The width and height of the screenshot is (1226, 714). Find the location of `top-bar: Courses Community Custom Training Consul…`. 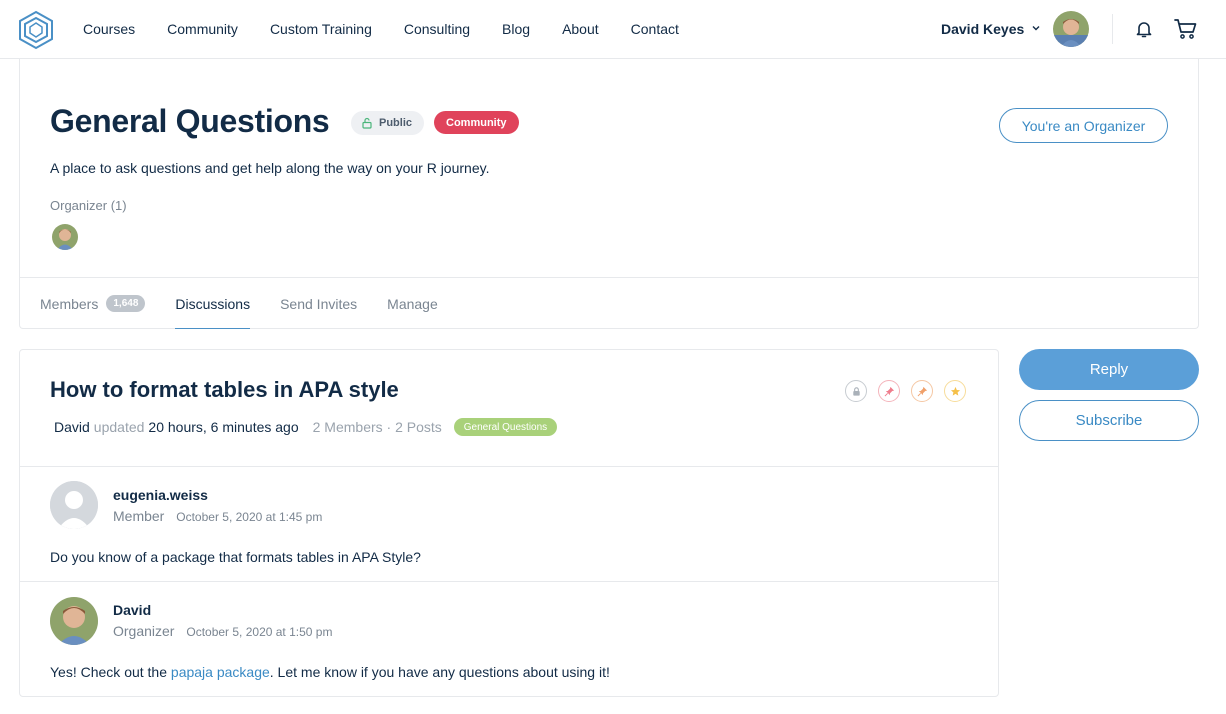

top-bar: Courses Community Custom Training Consul… is located at coordinates (613, 29).